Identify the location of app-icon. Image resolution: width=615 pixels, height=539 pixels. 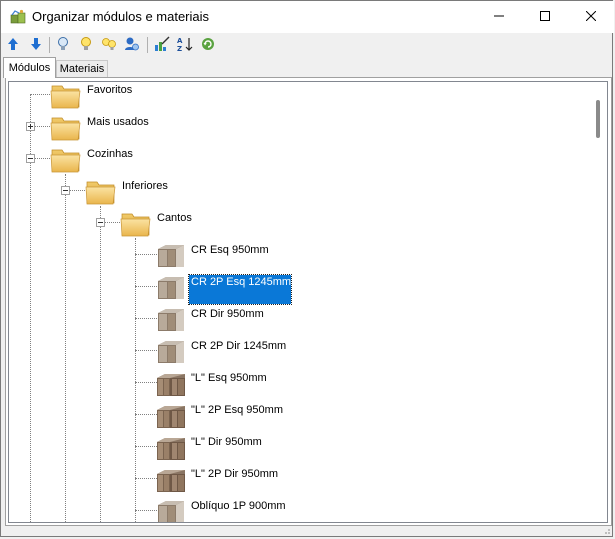
(18, 17).